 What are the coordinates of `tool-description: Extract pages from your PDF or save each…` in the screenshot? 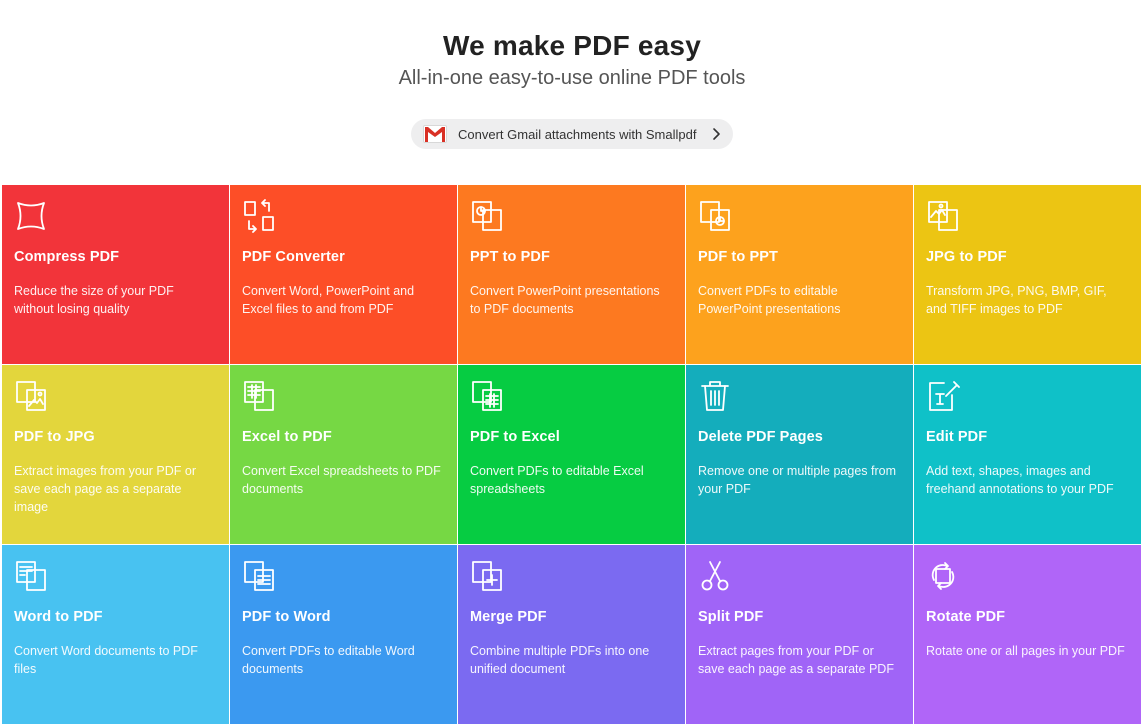 It's located at (796, 660).